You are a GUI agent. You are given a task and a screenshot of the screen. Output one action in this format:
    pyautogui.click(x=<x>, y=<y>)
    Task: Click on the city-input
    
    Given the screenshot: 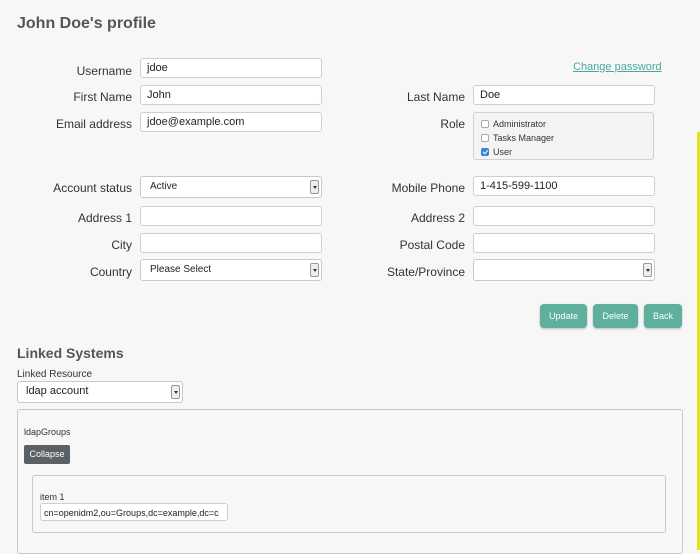 What is the action you would take?
    pyautogui.click(x=231, y=243)
    